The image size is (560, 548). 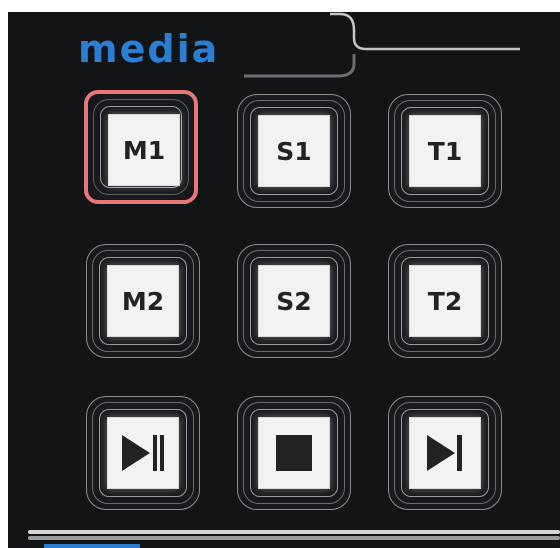 I want to click on skip-next-icon, so click(x=444, y=453).